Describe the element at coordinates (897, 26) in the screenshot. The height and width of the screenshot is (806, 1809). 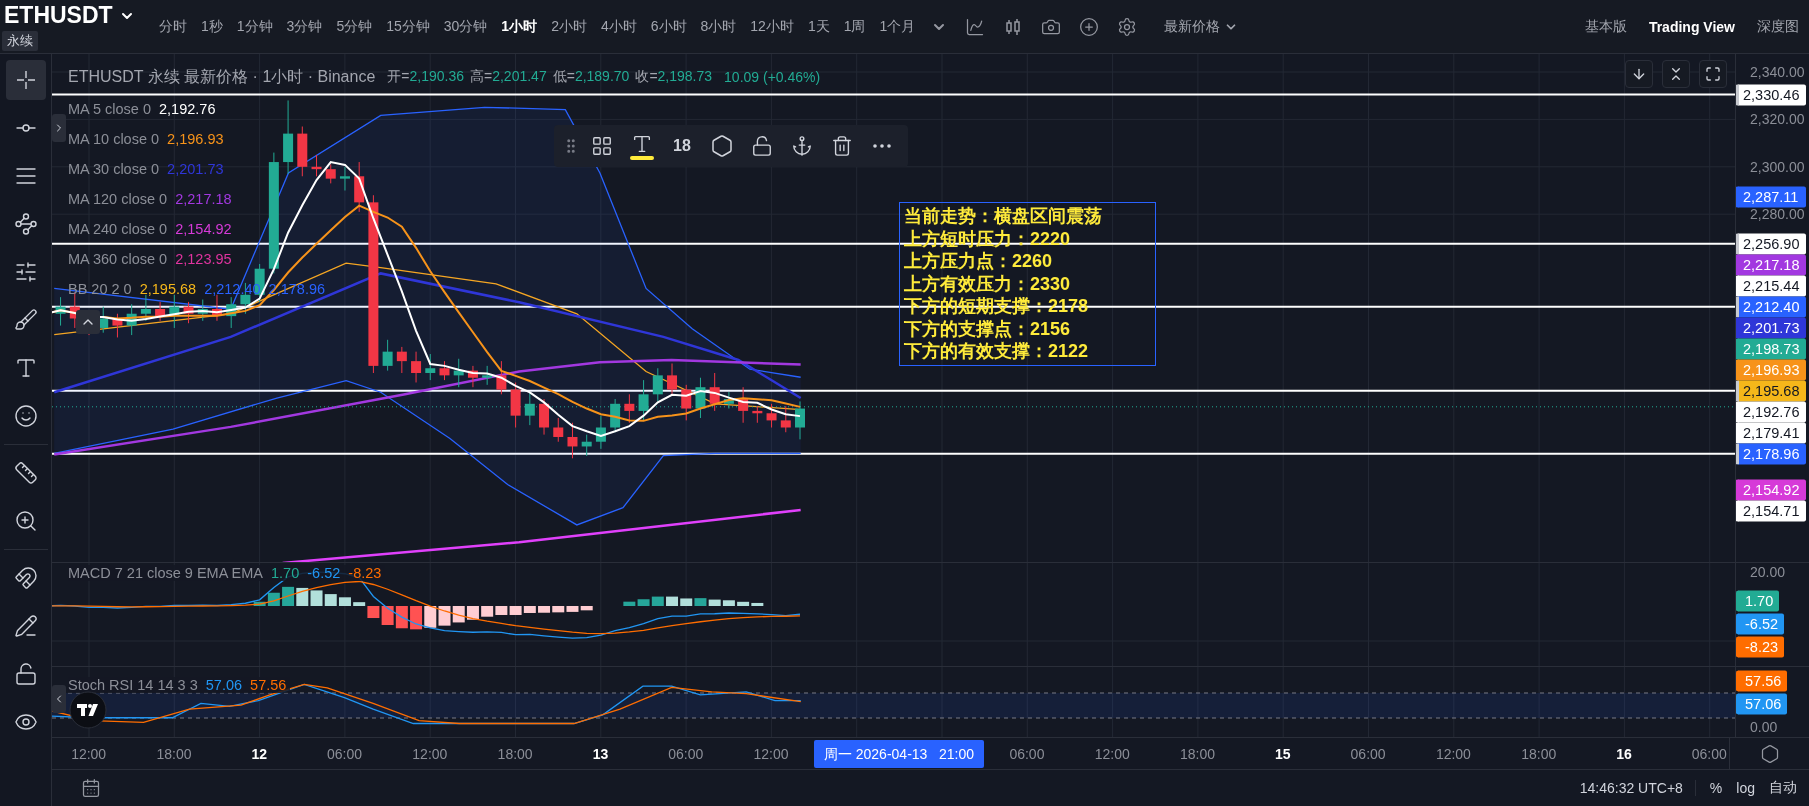
I see `interval-tab: 1个月` at that location.